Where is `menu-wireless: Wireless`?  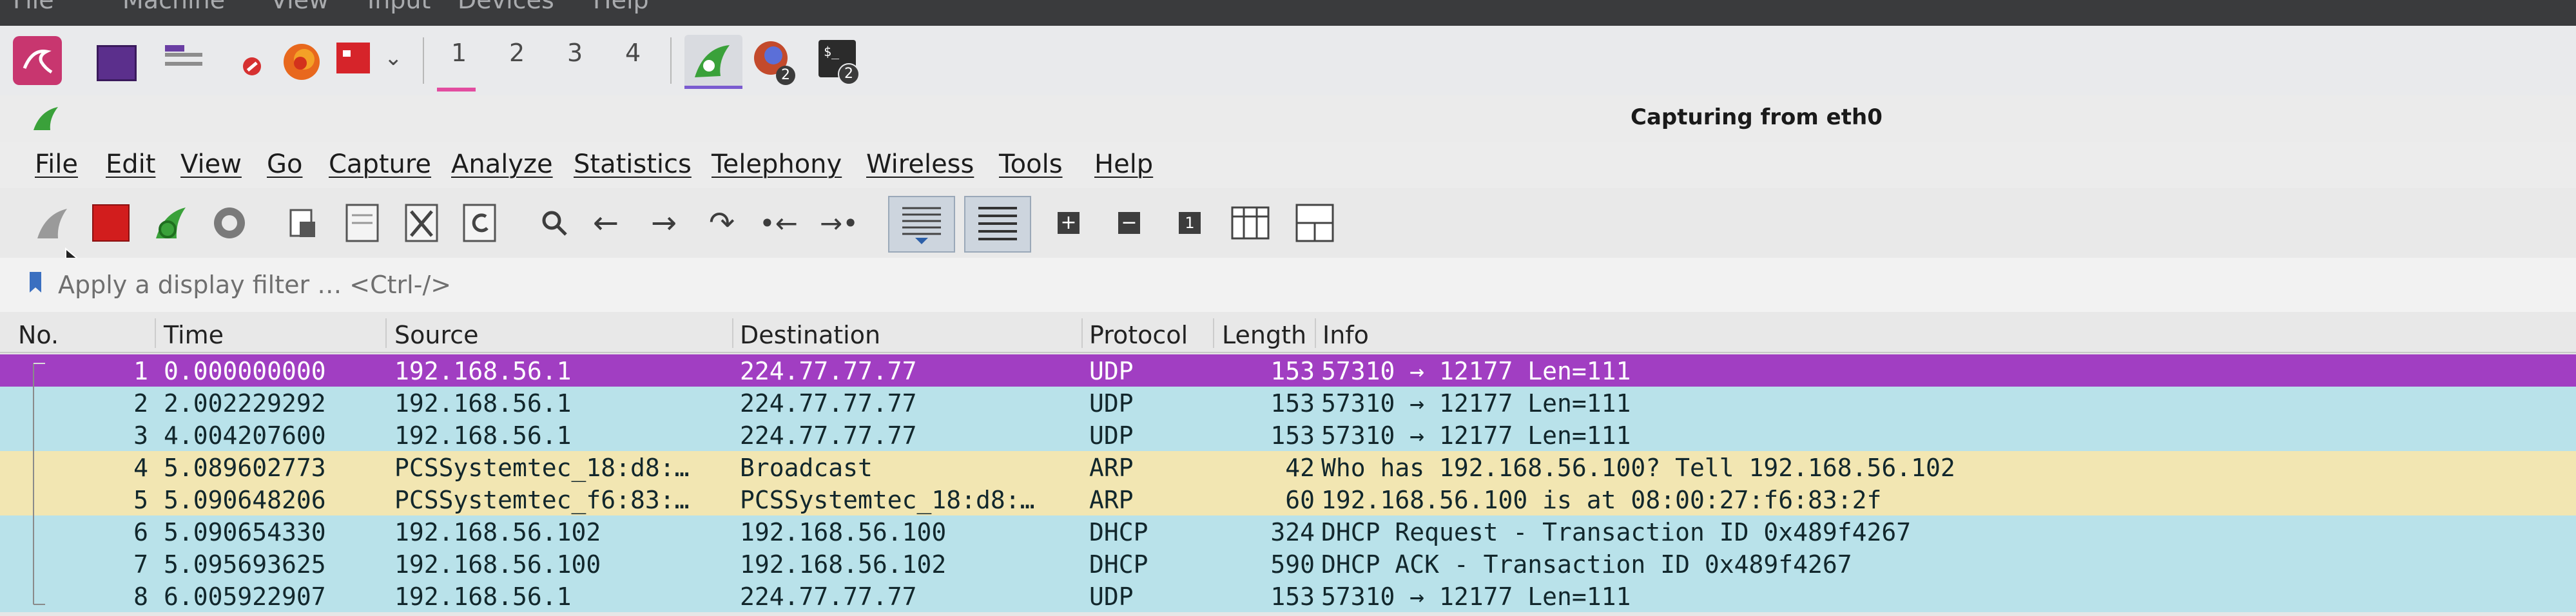 menu-wireless: Wireless is located at coordinates (920, 164).